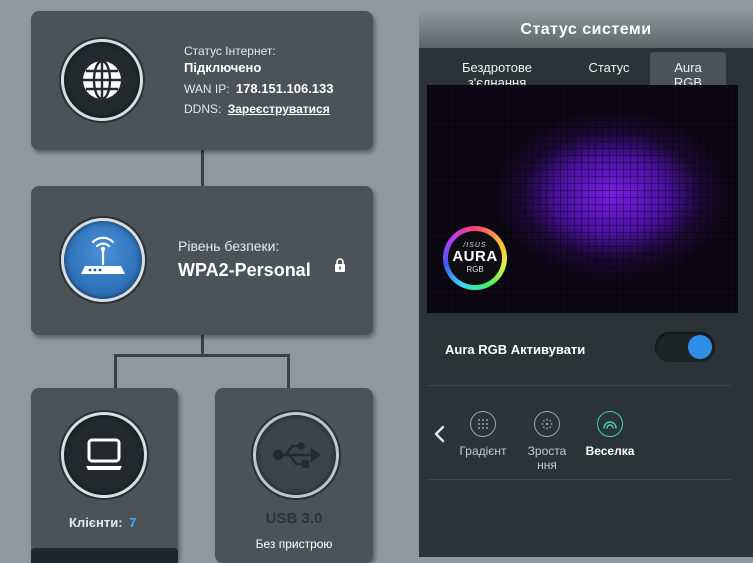  Describe the element at coordinates (483, 451) in the screenshot. I see `effect-gradient-label: Градієнт` at that location.